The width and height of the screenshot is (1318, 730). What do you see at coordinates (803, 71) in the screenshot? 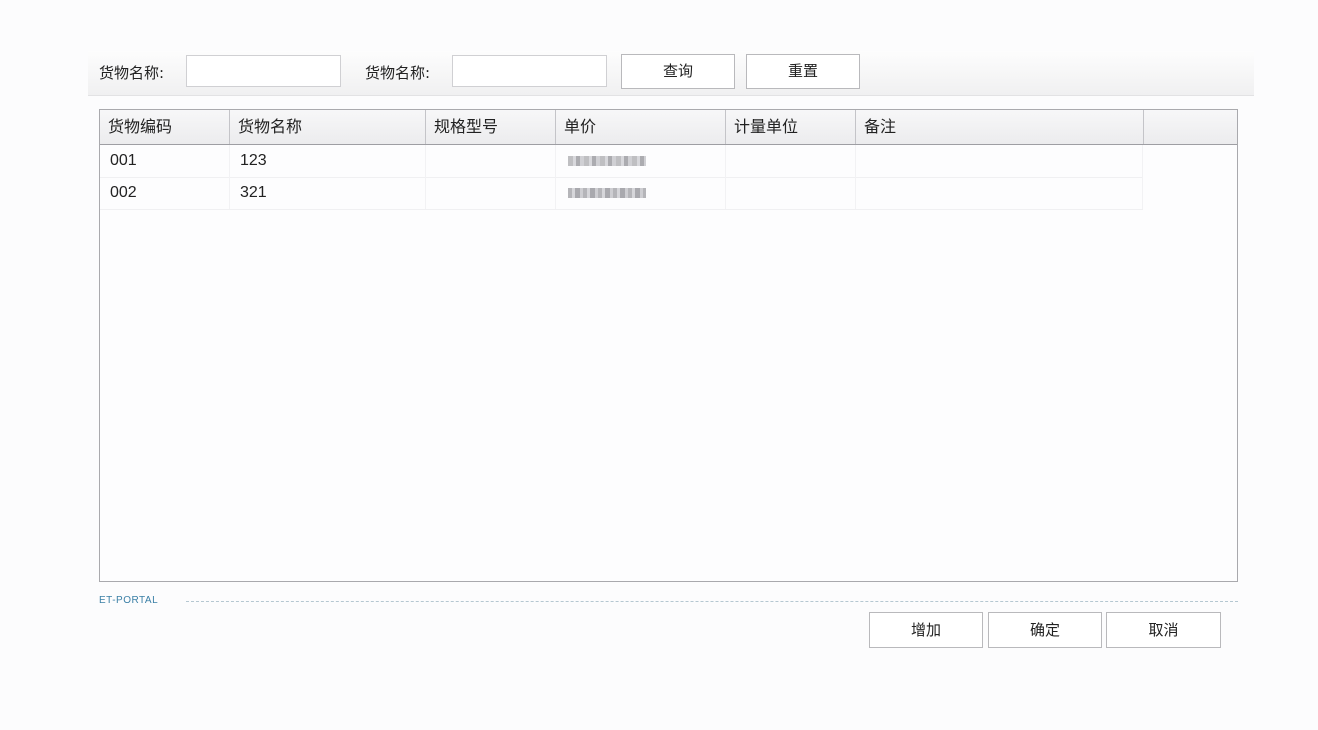
I see `reset-button: 重置` at bounding box center [803, 71].